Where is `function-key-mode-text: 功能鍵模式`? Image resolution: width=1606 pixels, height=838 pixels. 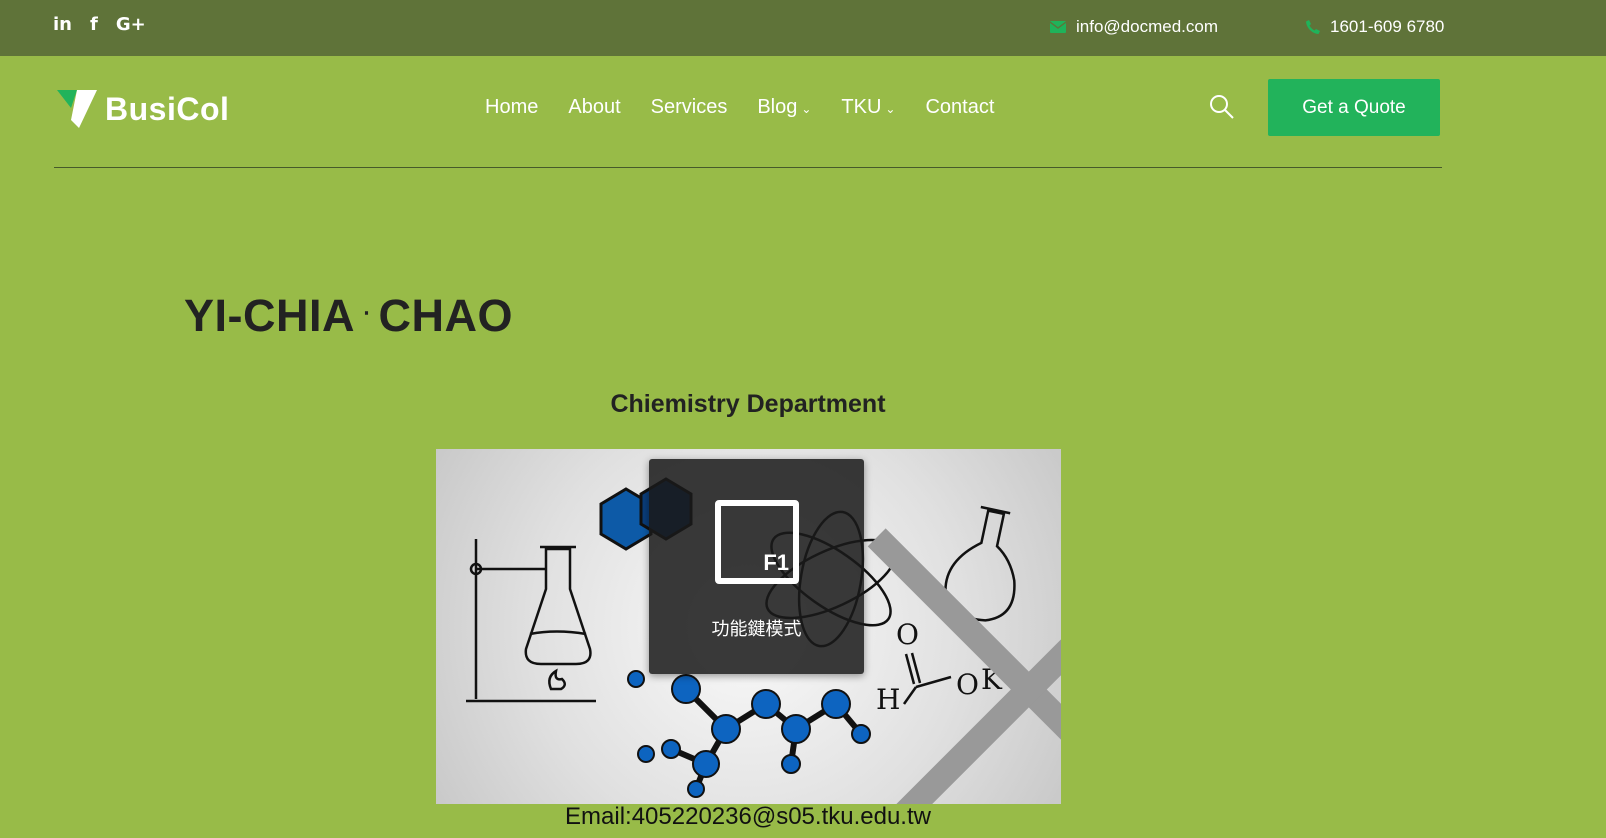 function-key-mode-text: 功能鍵模式 is located at coordinates (756, 629).